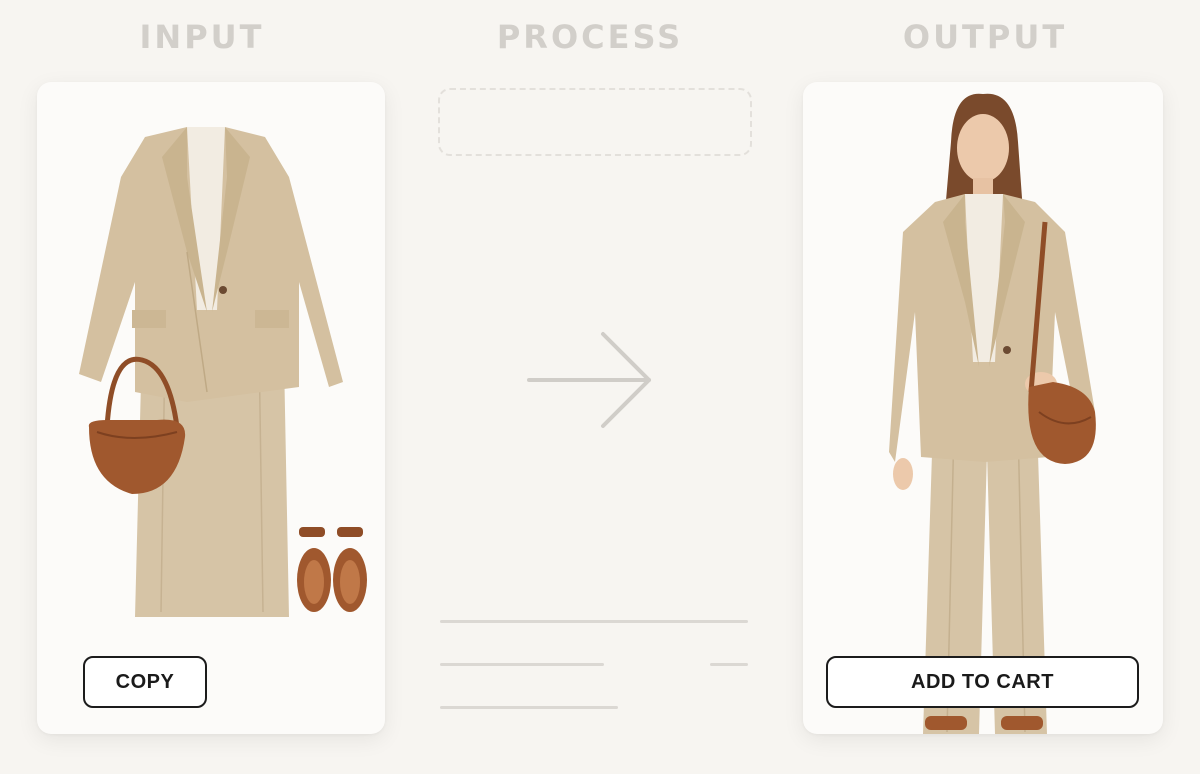  Describe the element at coordinates (595, 122) in the screenshot. I see `process-placeholder-box` at that location.